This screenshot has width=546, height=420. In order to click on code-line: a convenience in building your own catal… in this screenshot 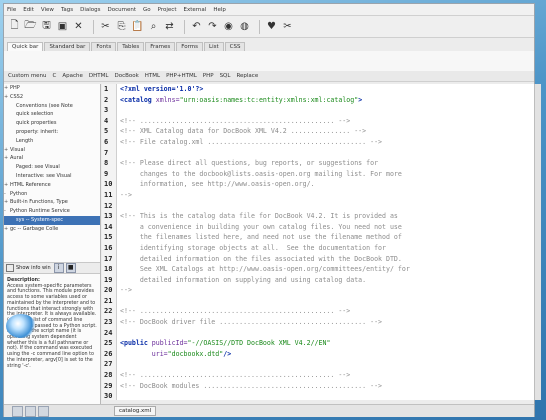, I will do `click(326, 227)`.